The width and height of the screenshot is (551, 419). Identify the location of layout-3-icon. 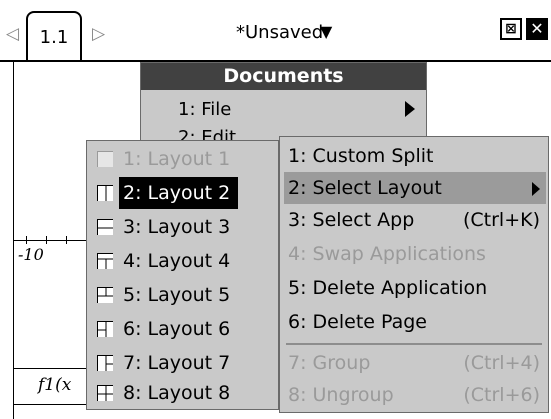
(105, 227).